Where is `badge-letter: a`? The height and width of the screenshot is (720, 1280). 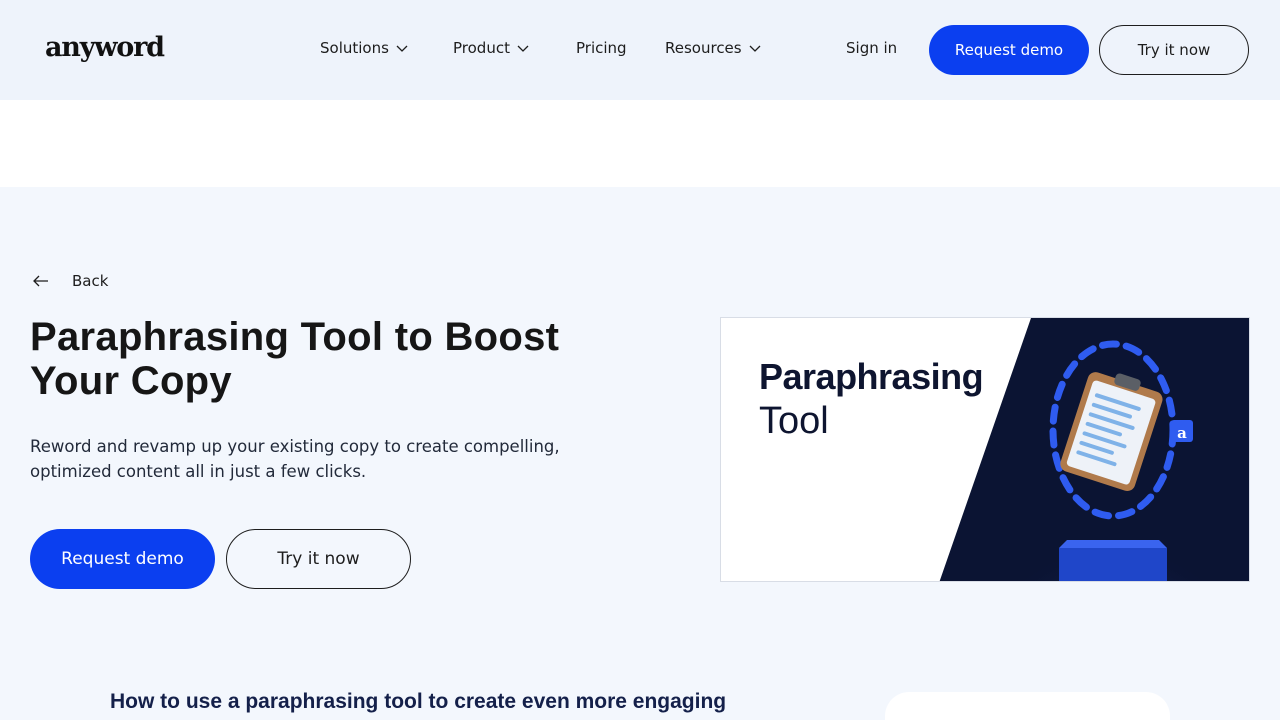
badge-letter: a is located at coordinates (1182, 433).